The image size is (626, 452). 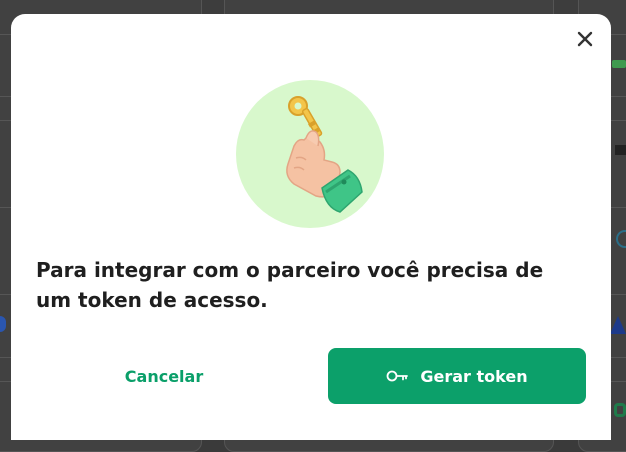 What do you see at coordinates (397, 376) in the screenshot?
I see `key-icon` at bounding box center [397, 376].